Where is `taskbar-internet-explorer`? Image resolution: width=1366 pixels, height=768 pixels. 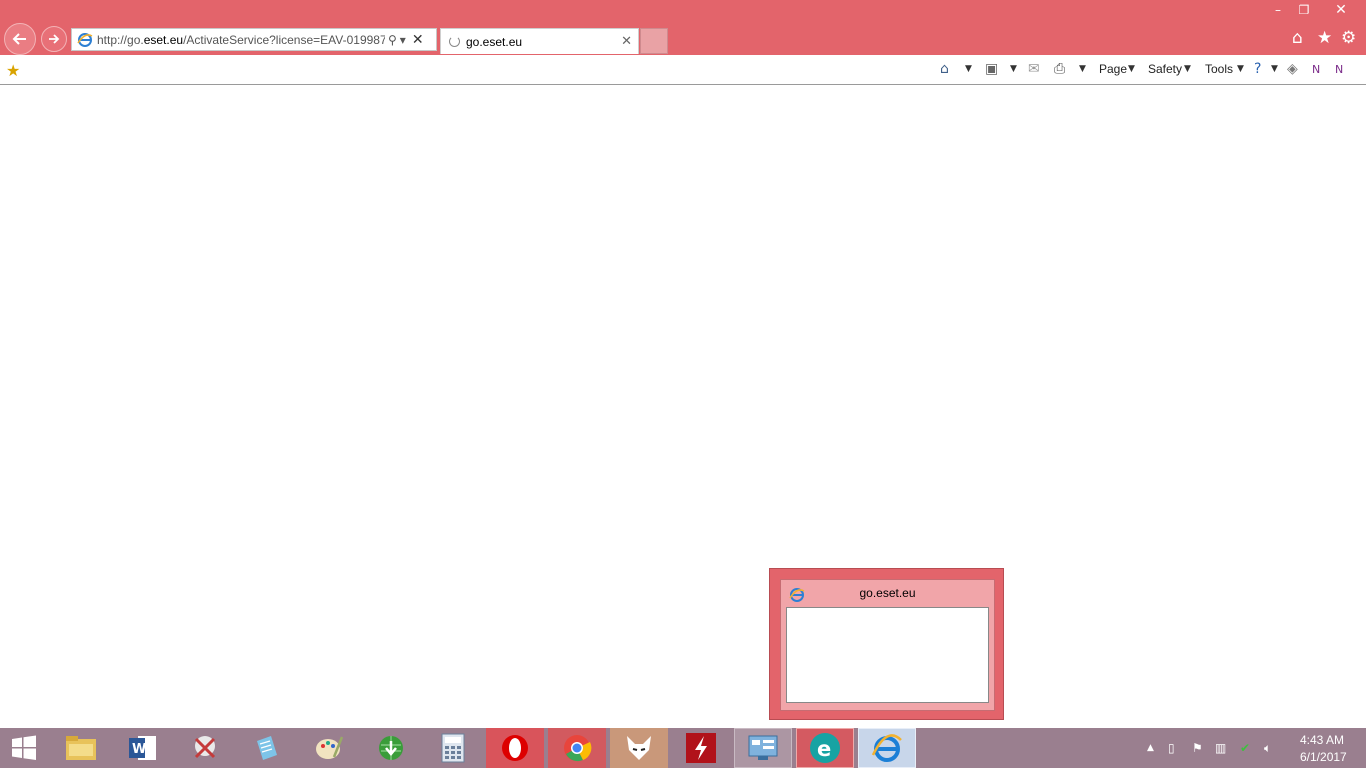
taskbar-internet-explorer is located at coordinates (887, 748).